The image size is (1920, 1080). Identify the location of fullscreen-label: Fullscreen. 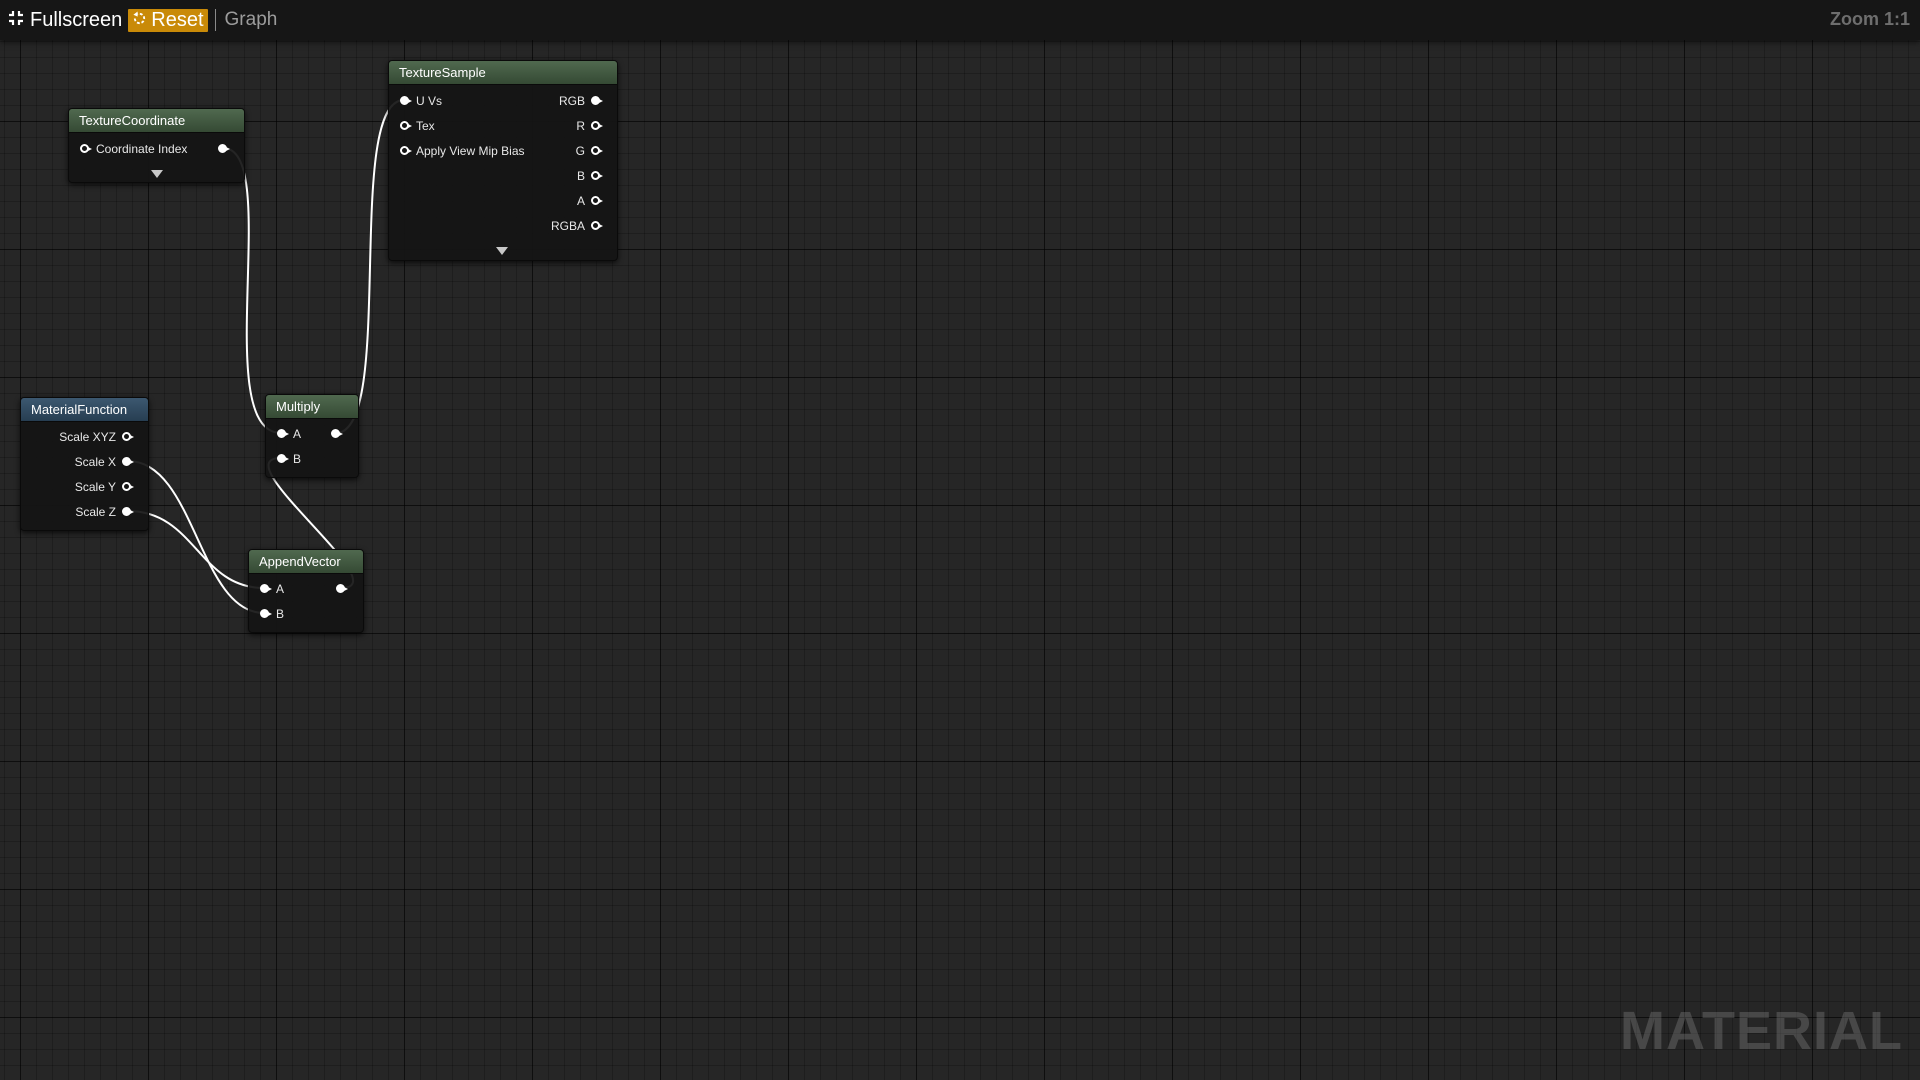
(76, 19).